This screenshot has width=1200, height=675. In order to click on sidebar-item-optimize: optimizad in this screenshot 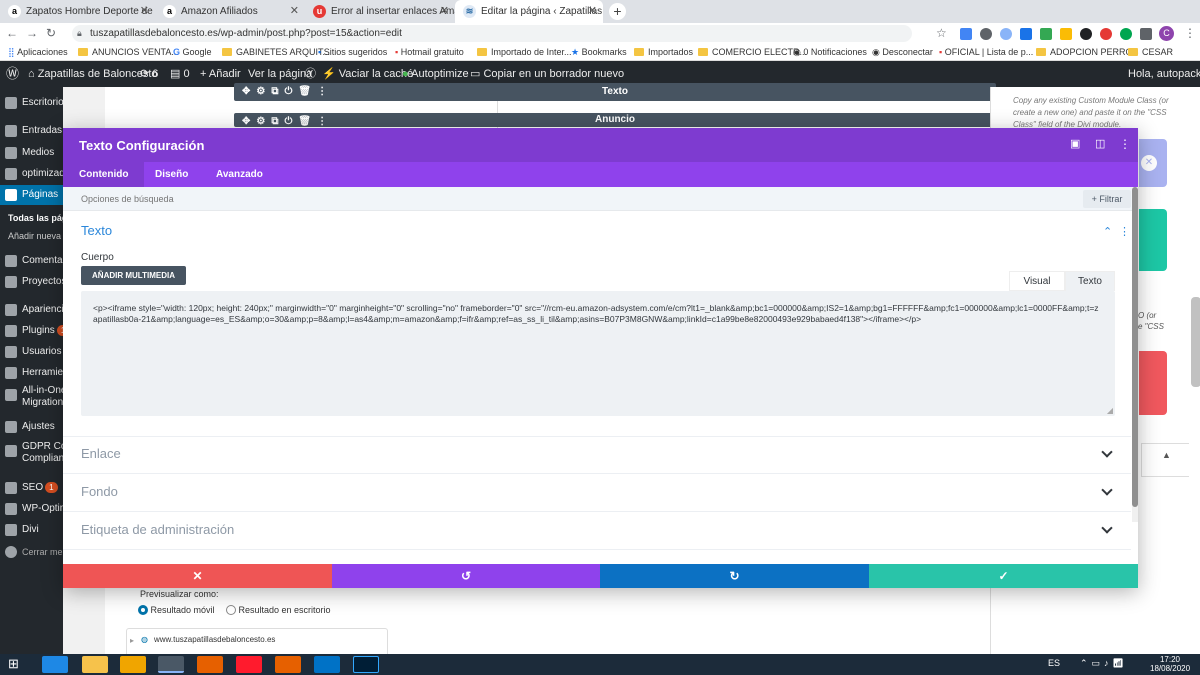, I will do `click(31, 174)`.